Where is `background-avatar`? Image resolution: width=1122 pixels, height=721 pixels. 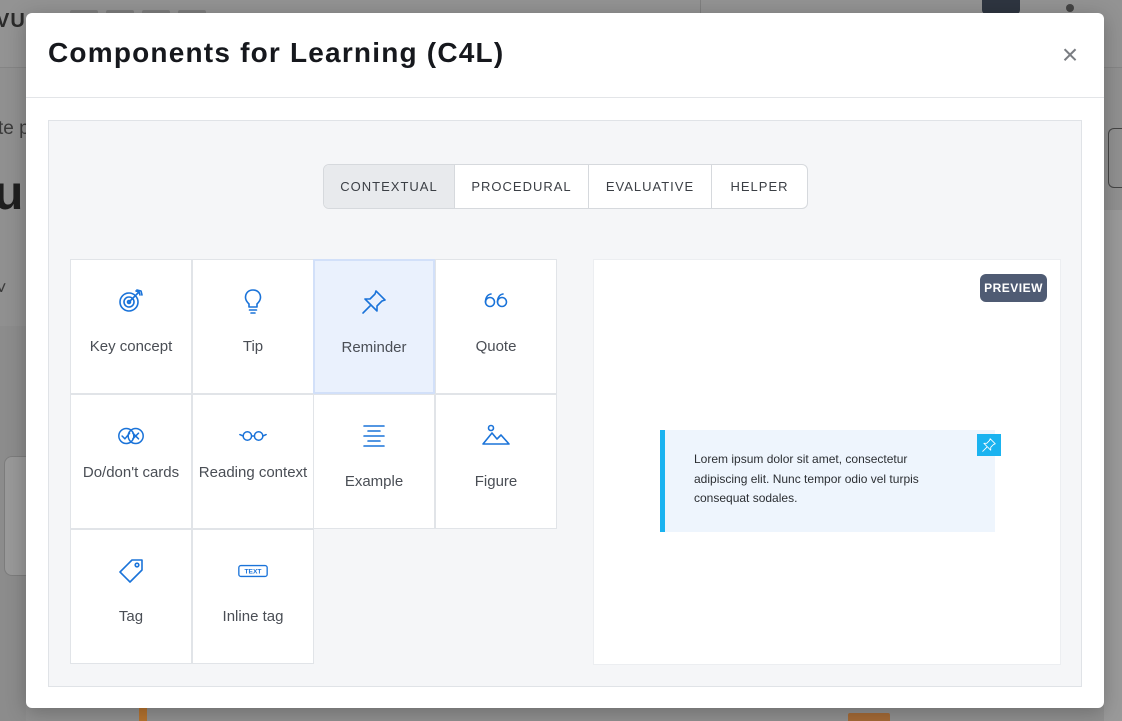
background-avatar is located at coordinates (1001, 7).